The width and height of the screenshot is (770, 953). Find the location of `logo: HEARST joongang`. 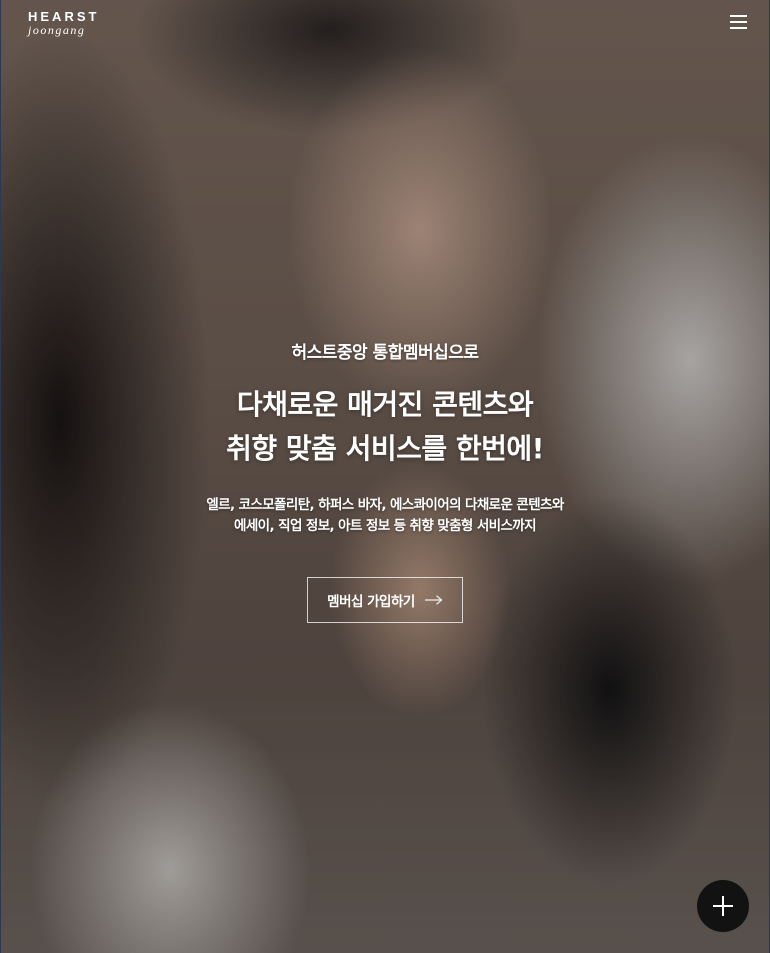

logo: HEARST joongang is located at coordinates (63, 23).